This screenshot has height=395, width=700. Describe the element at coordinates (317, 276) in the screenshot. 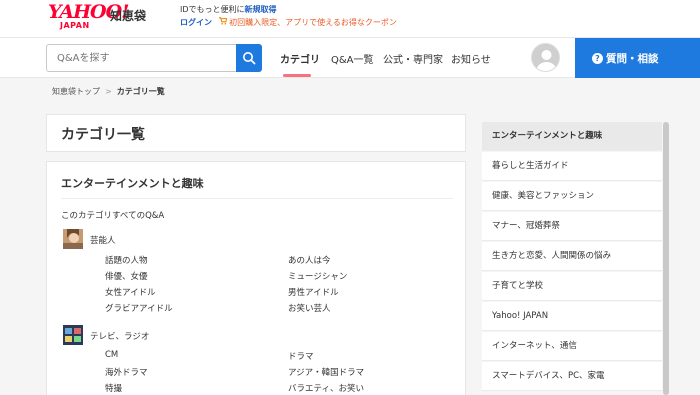

I see `subcategory-link: ミュージシャン` at that location.